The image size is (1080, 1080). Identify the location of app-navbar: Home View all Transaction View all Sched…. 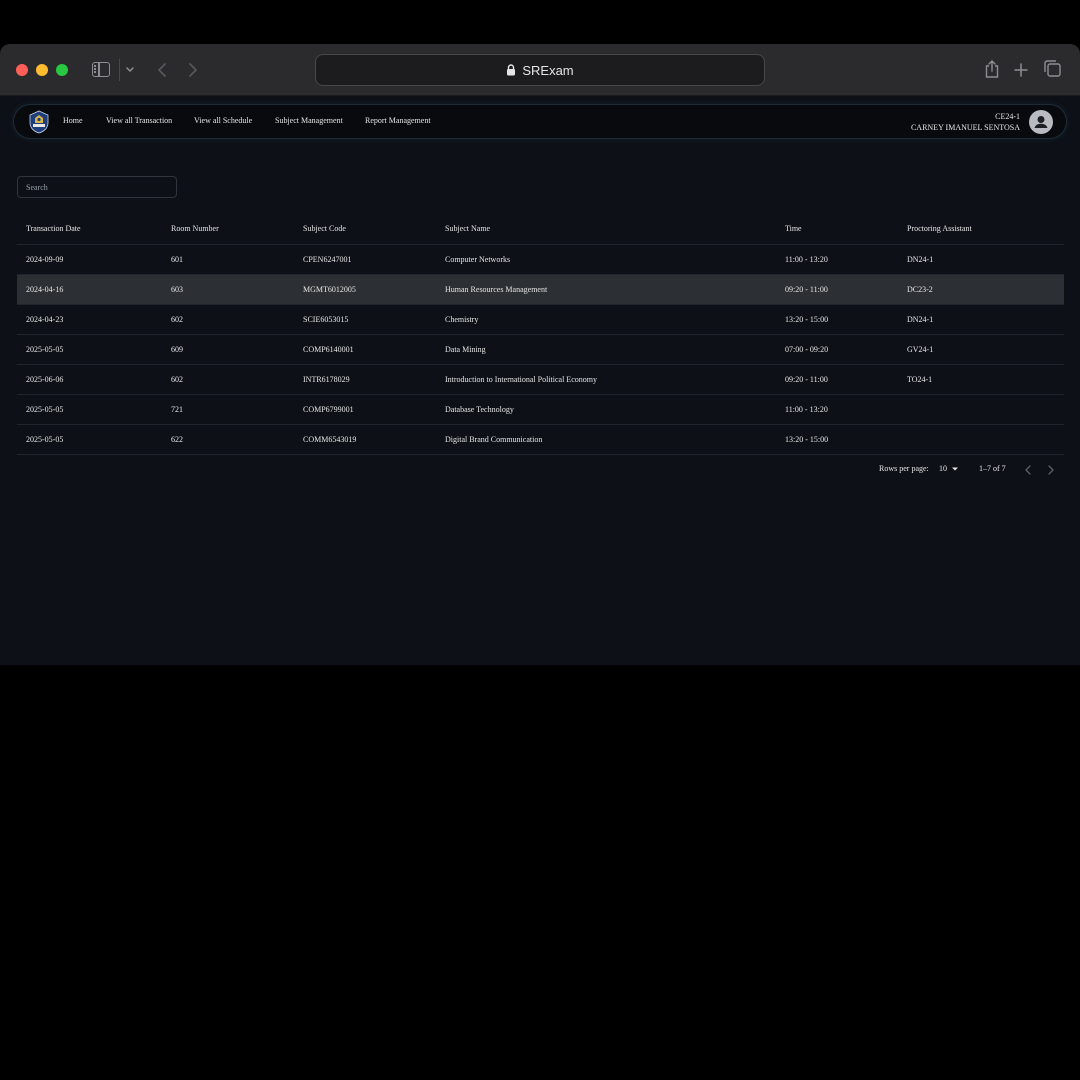
(540, 121).